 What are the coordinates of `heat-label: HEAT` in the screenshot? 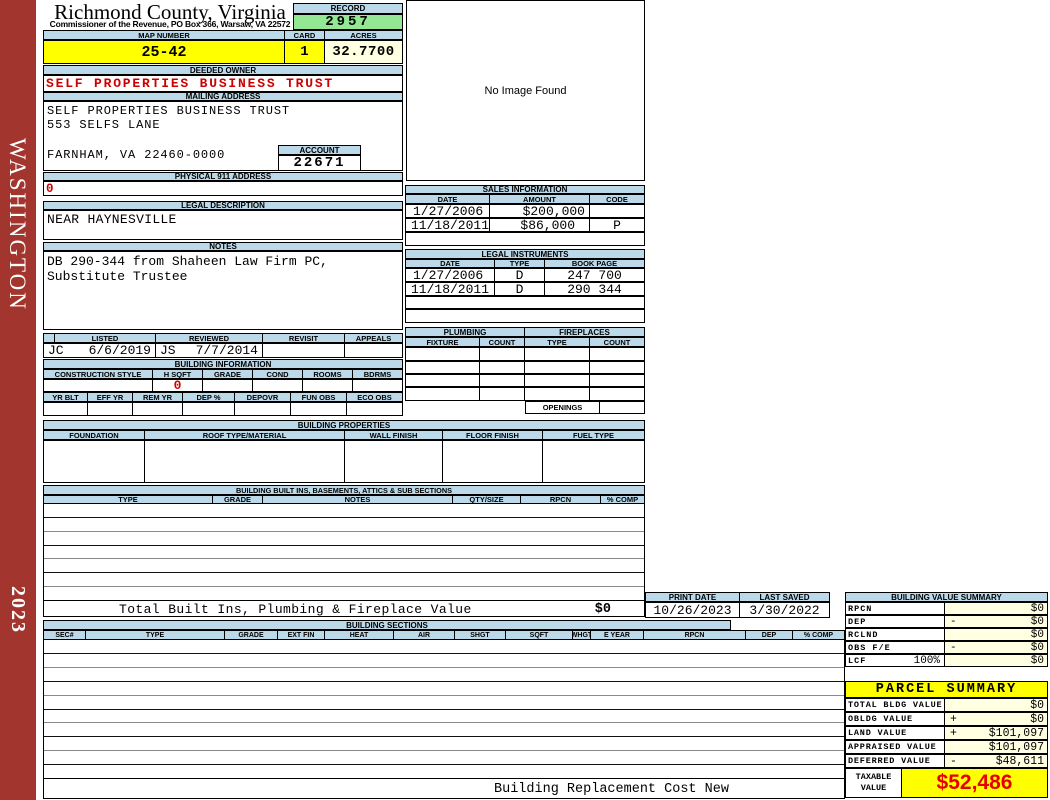 It's located at (359, 635).